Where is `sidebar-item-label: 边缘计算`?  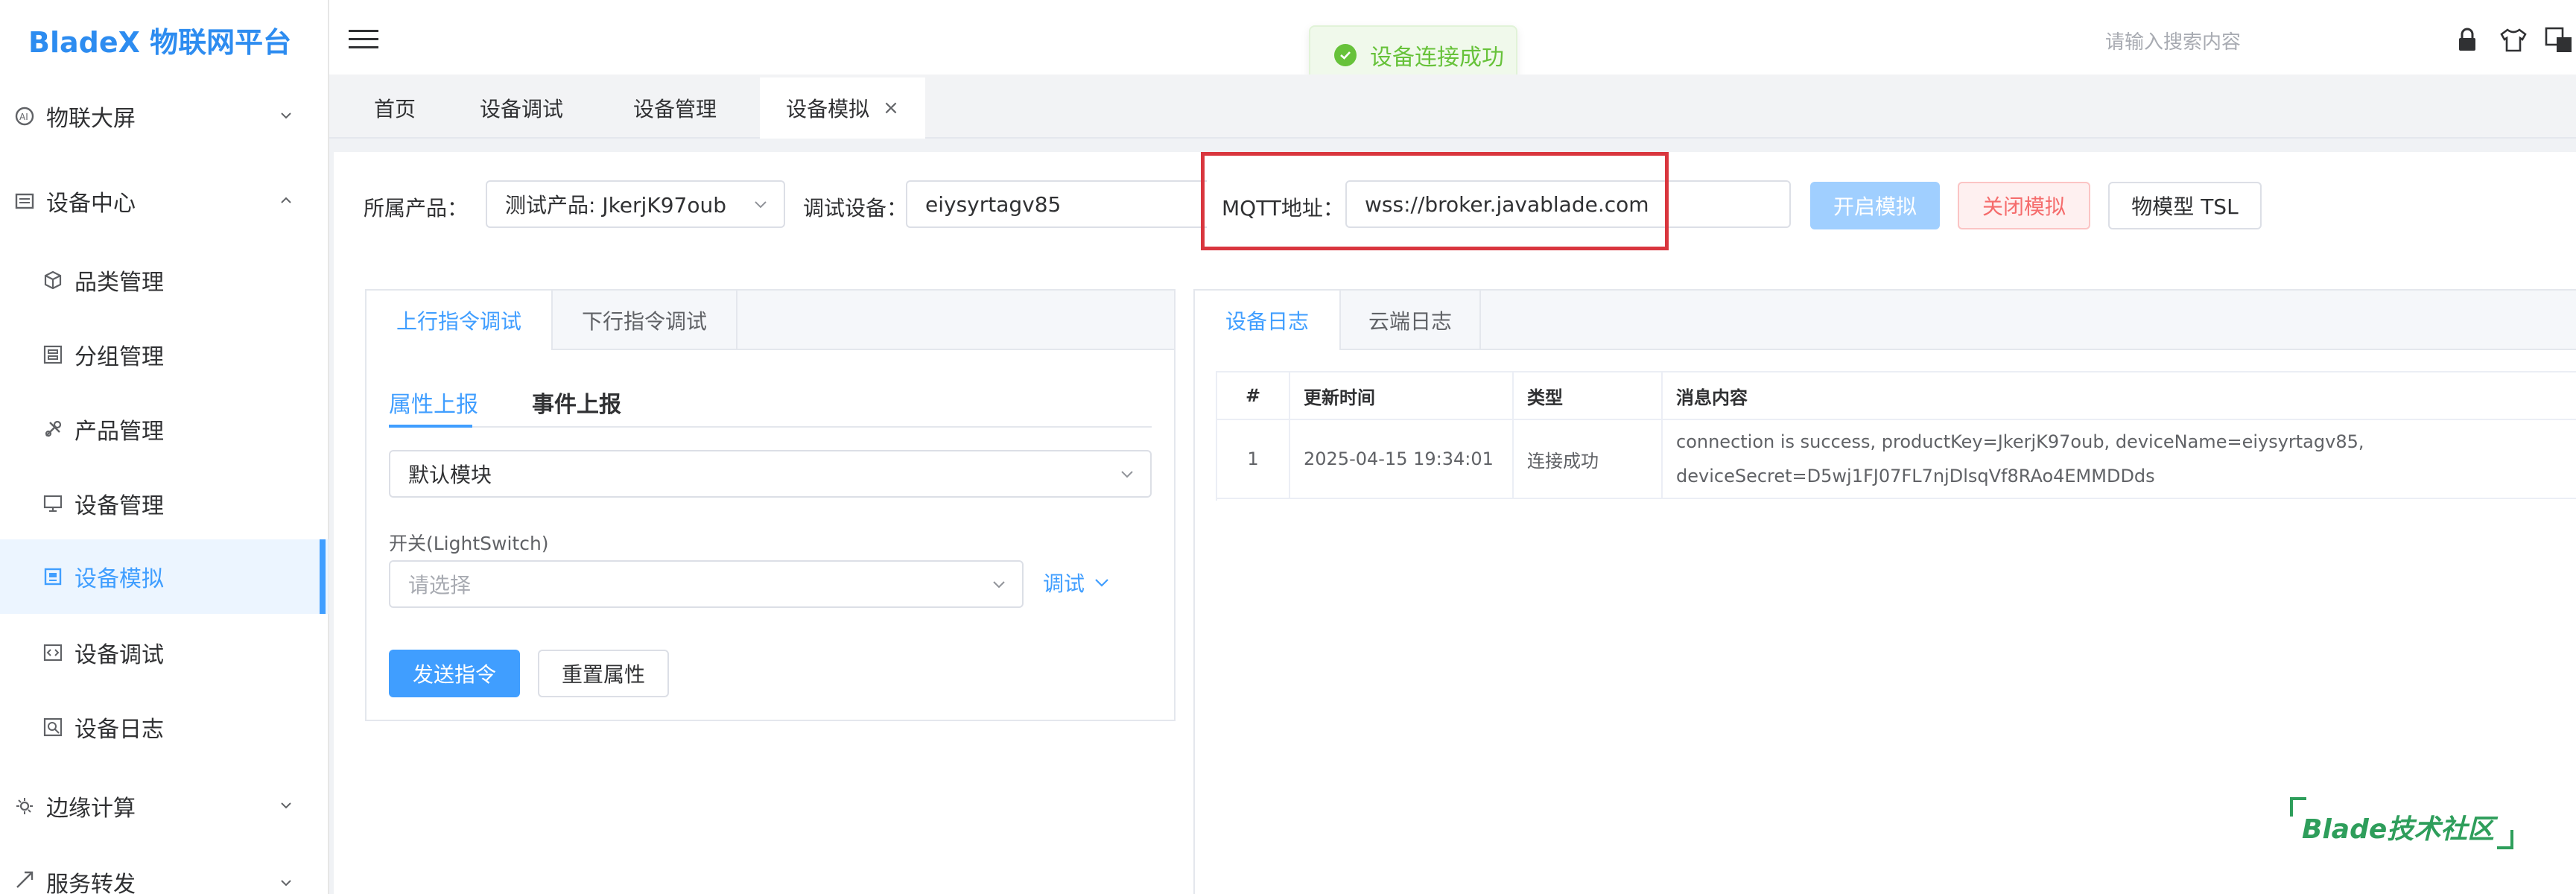
sidebar-item-label: 边缘计算 is located at coordinates (91, 809).